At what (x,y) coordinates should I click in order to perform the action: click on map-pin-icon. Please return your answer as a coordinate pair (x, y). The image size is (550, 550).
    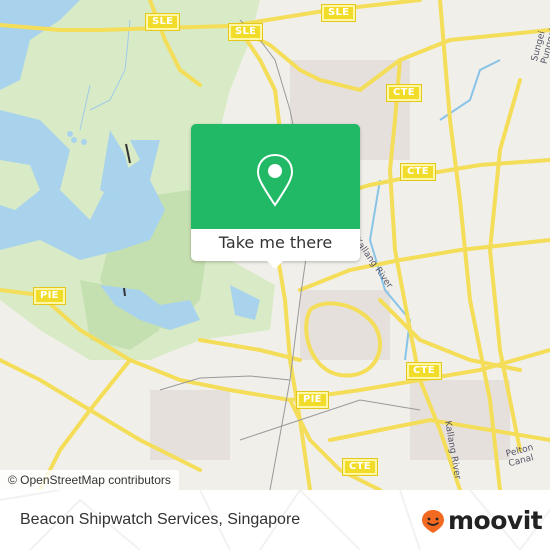
    Looking at the image, I should click on (275, 180).